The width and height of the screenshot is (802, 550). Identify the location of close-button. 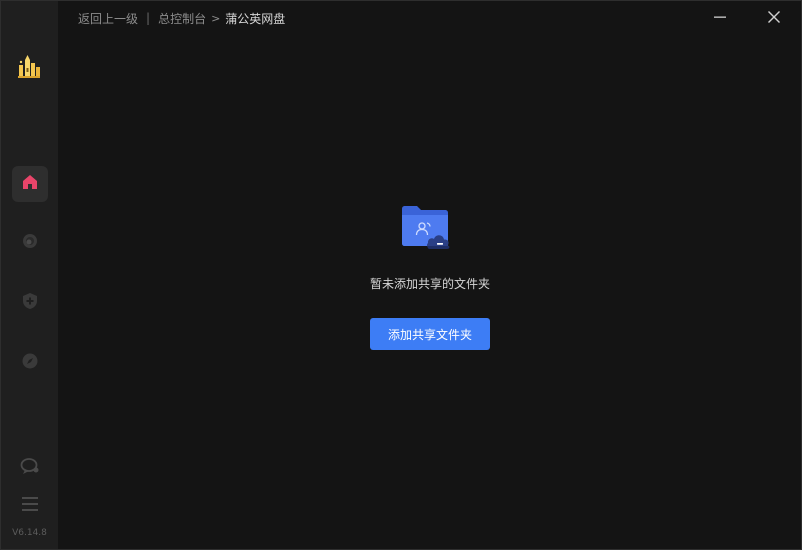
(774, 18).